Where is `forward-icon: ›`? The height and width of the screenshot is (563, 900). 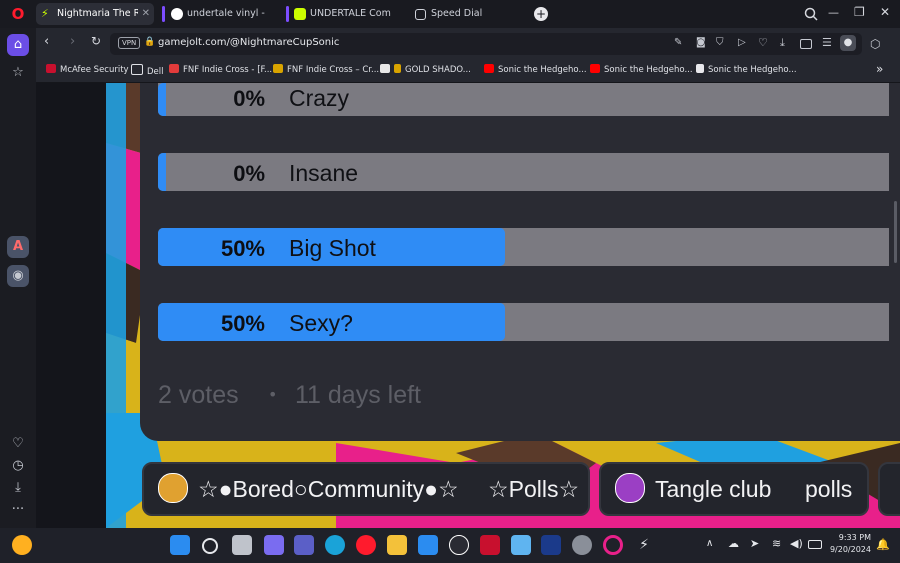 forward-icon: › is located at coordinates (72, 41).